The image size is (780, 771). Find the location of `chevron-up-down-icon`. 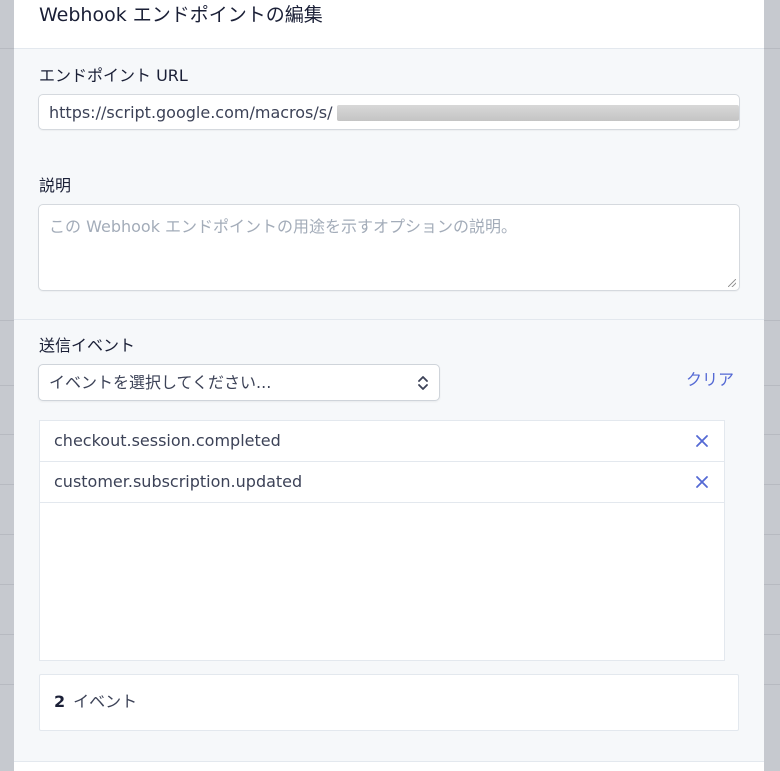

chevron-up-down-icon is located at coordinates (423, 383).